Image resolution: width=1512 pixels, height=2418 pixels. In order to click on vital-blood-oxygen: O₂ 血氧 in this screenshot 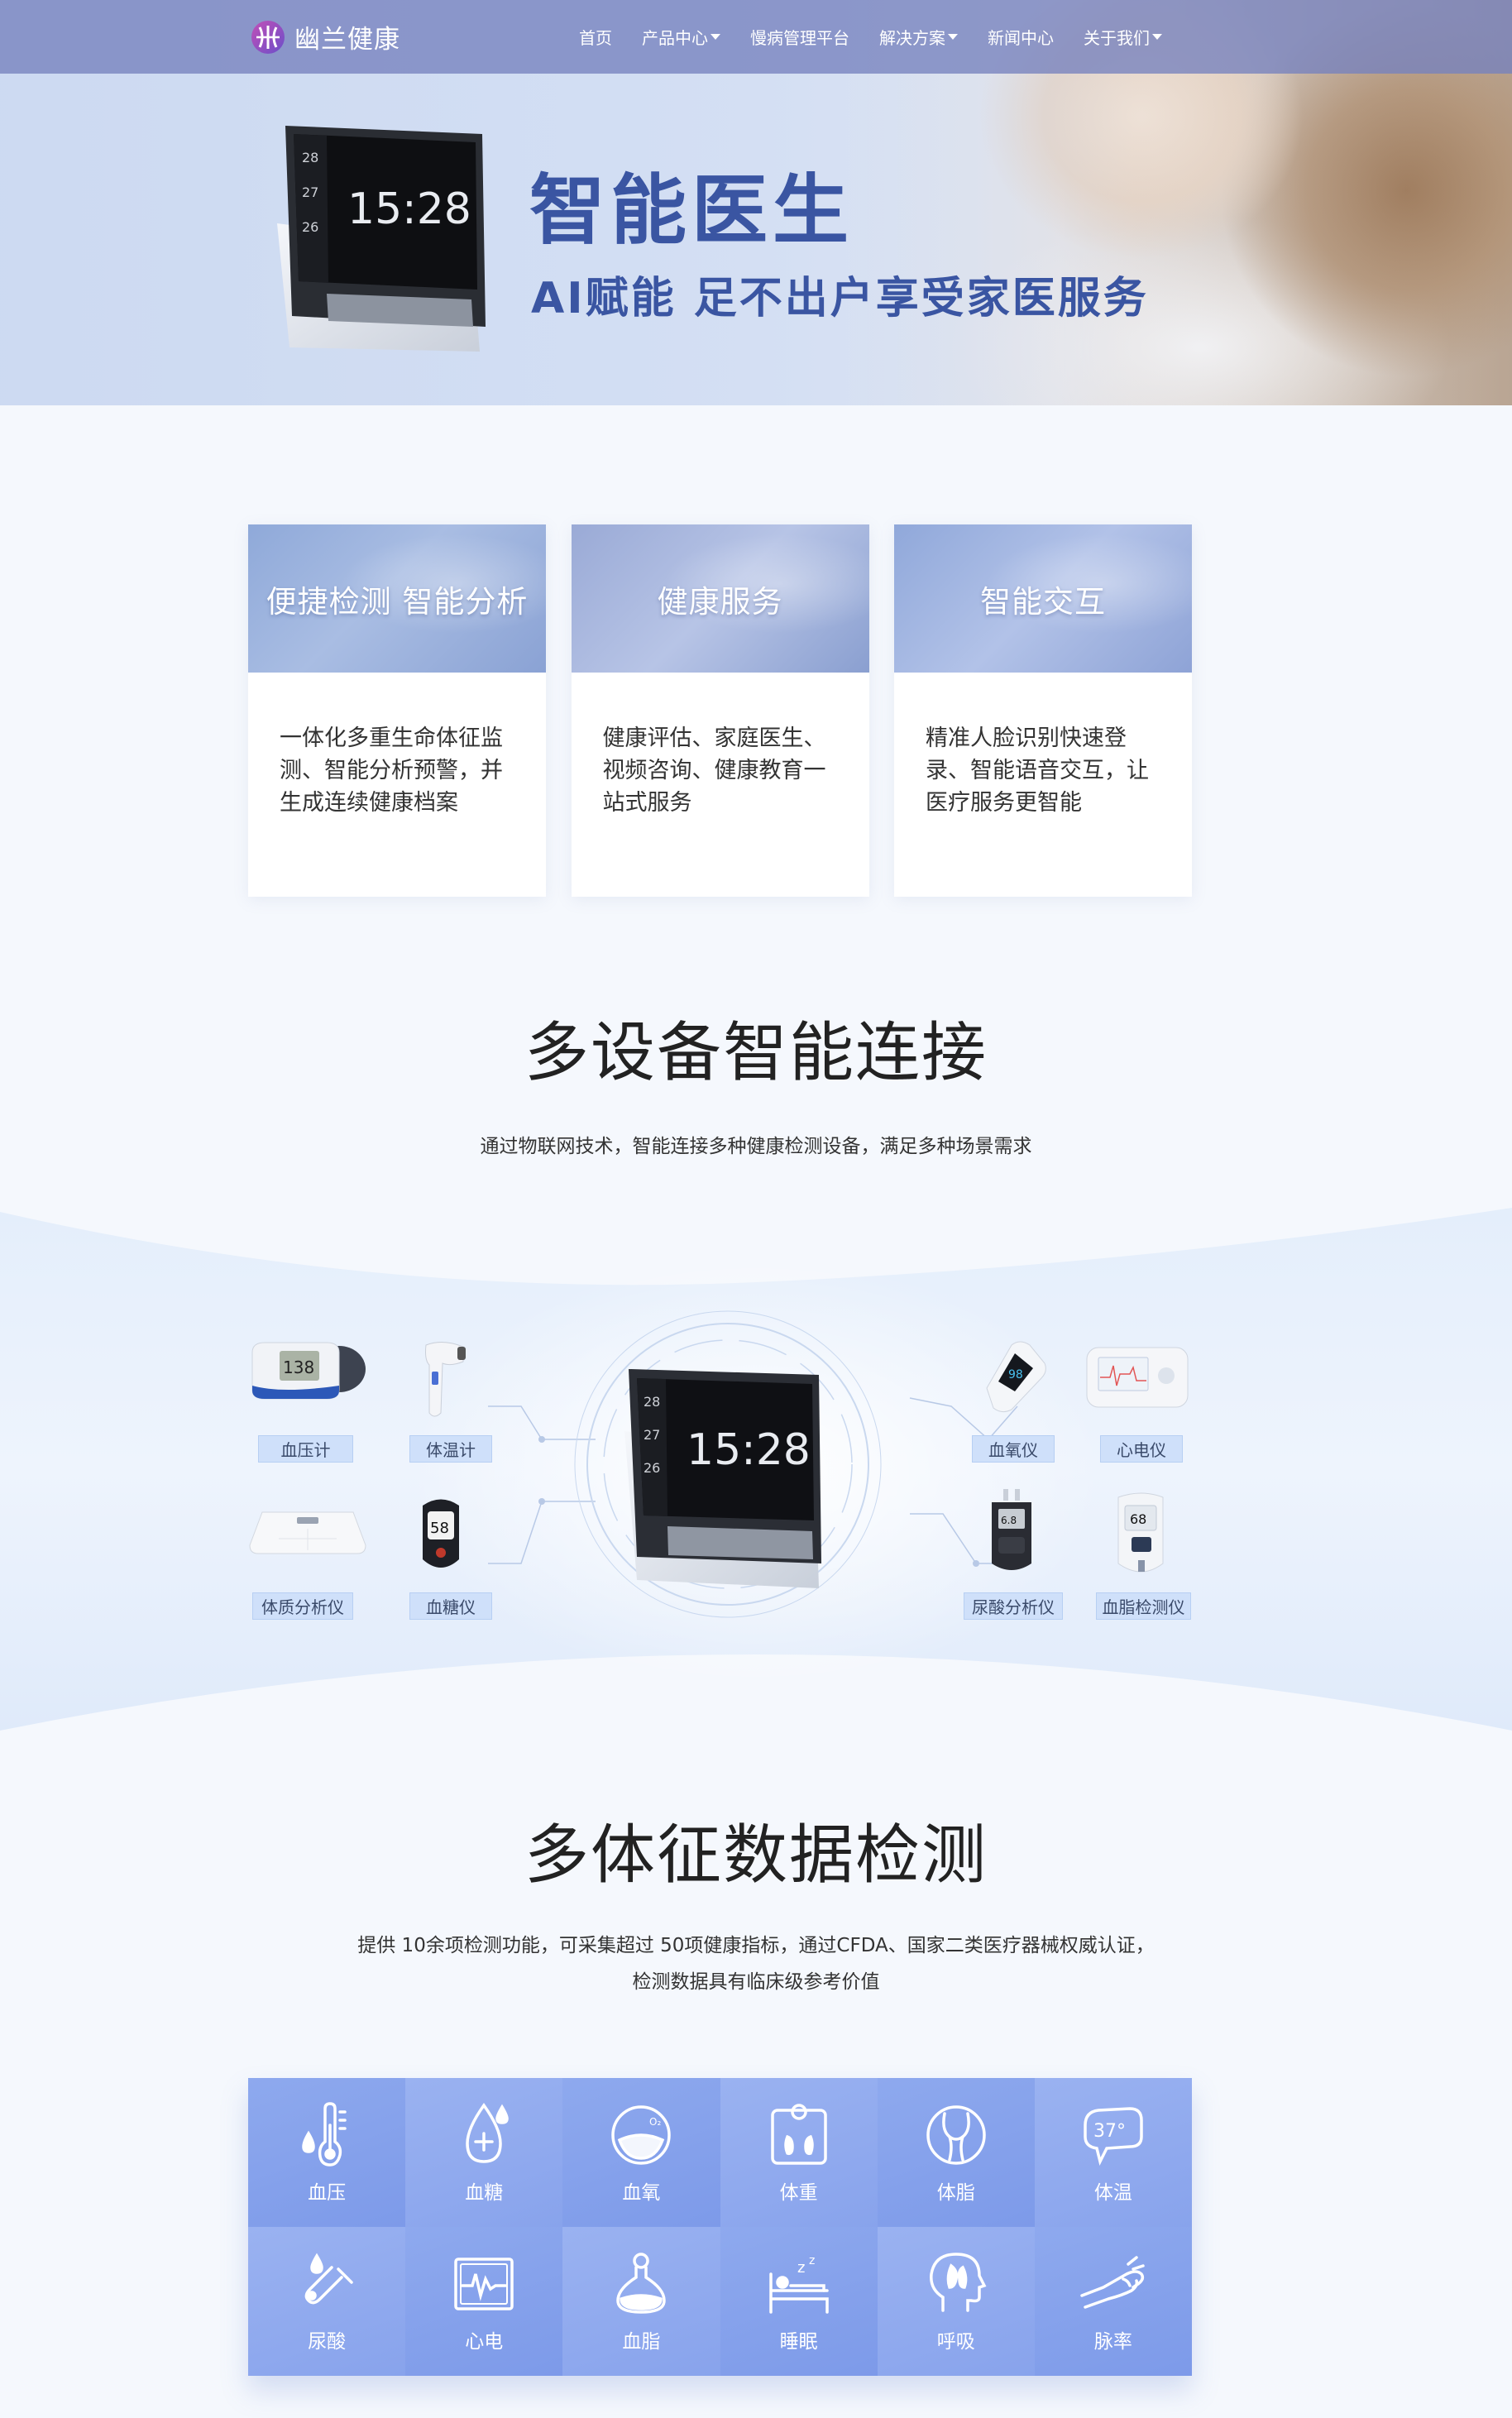, I will do `click(641, 2152)`.